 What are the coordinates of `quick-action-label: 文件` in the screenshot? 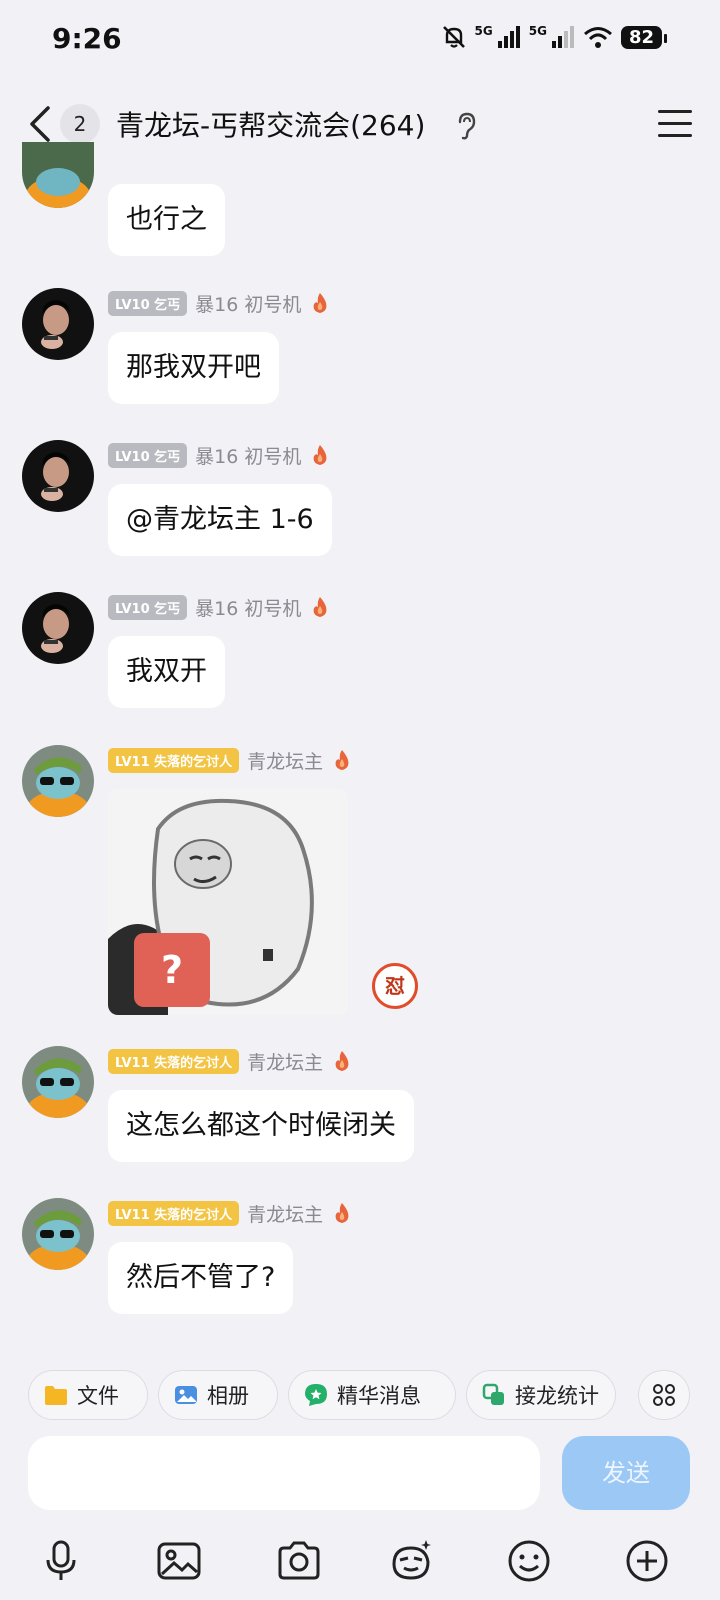 It's located at (98, 1396).